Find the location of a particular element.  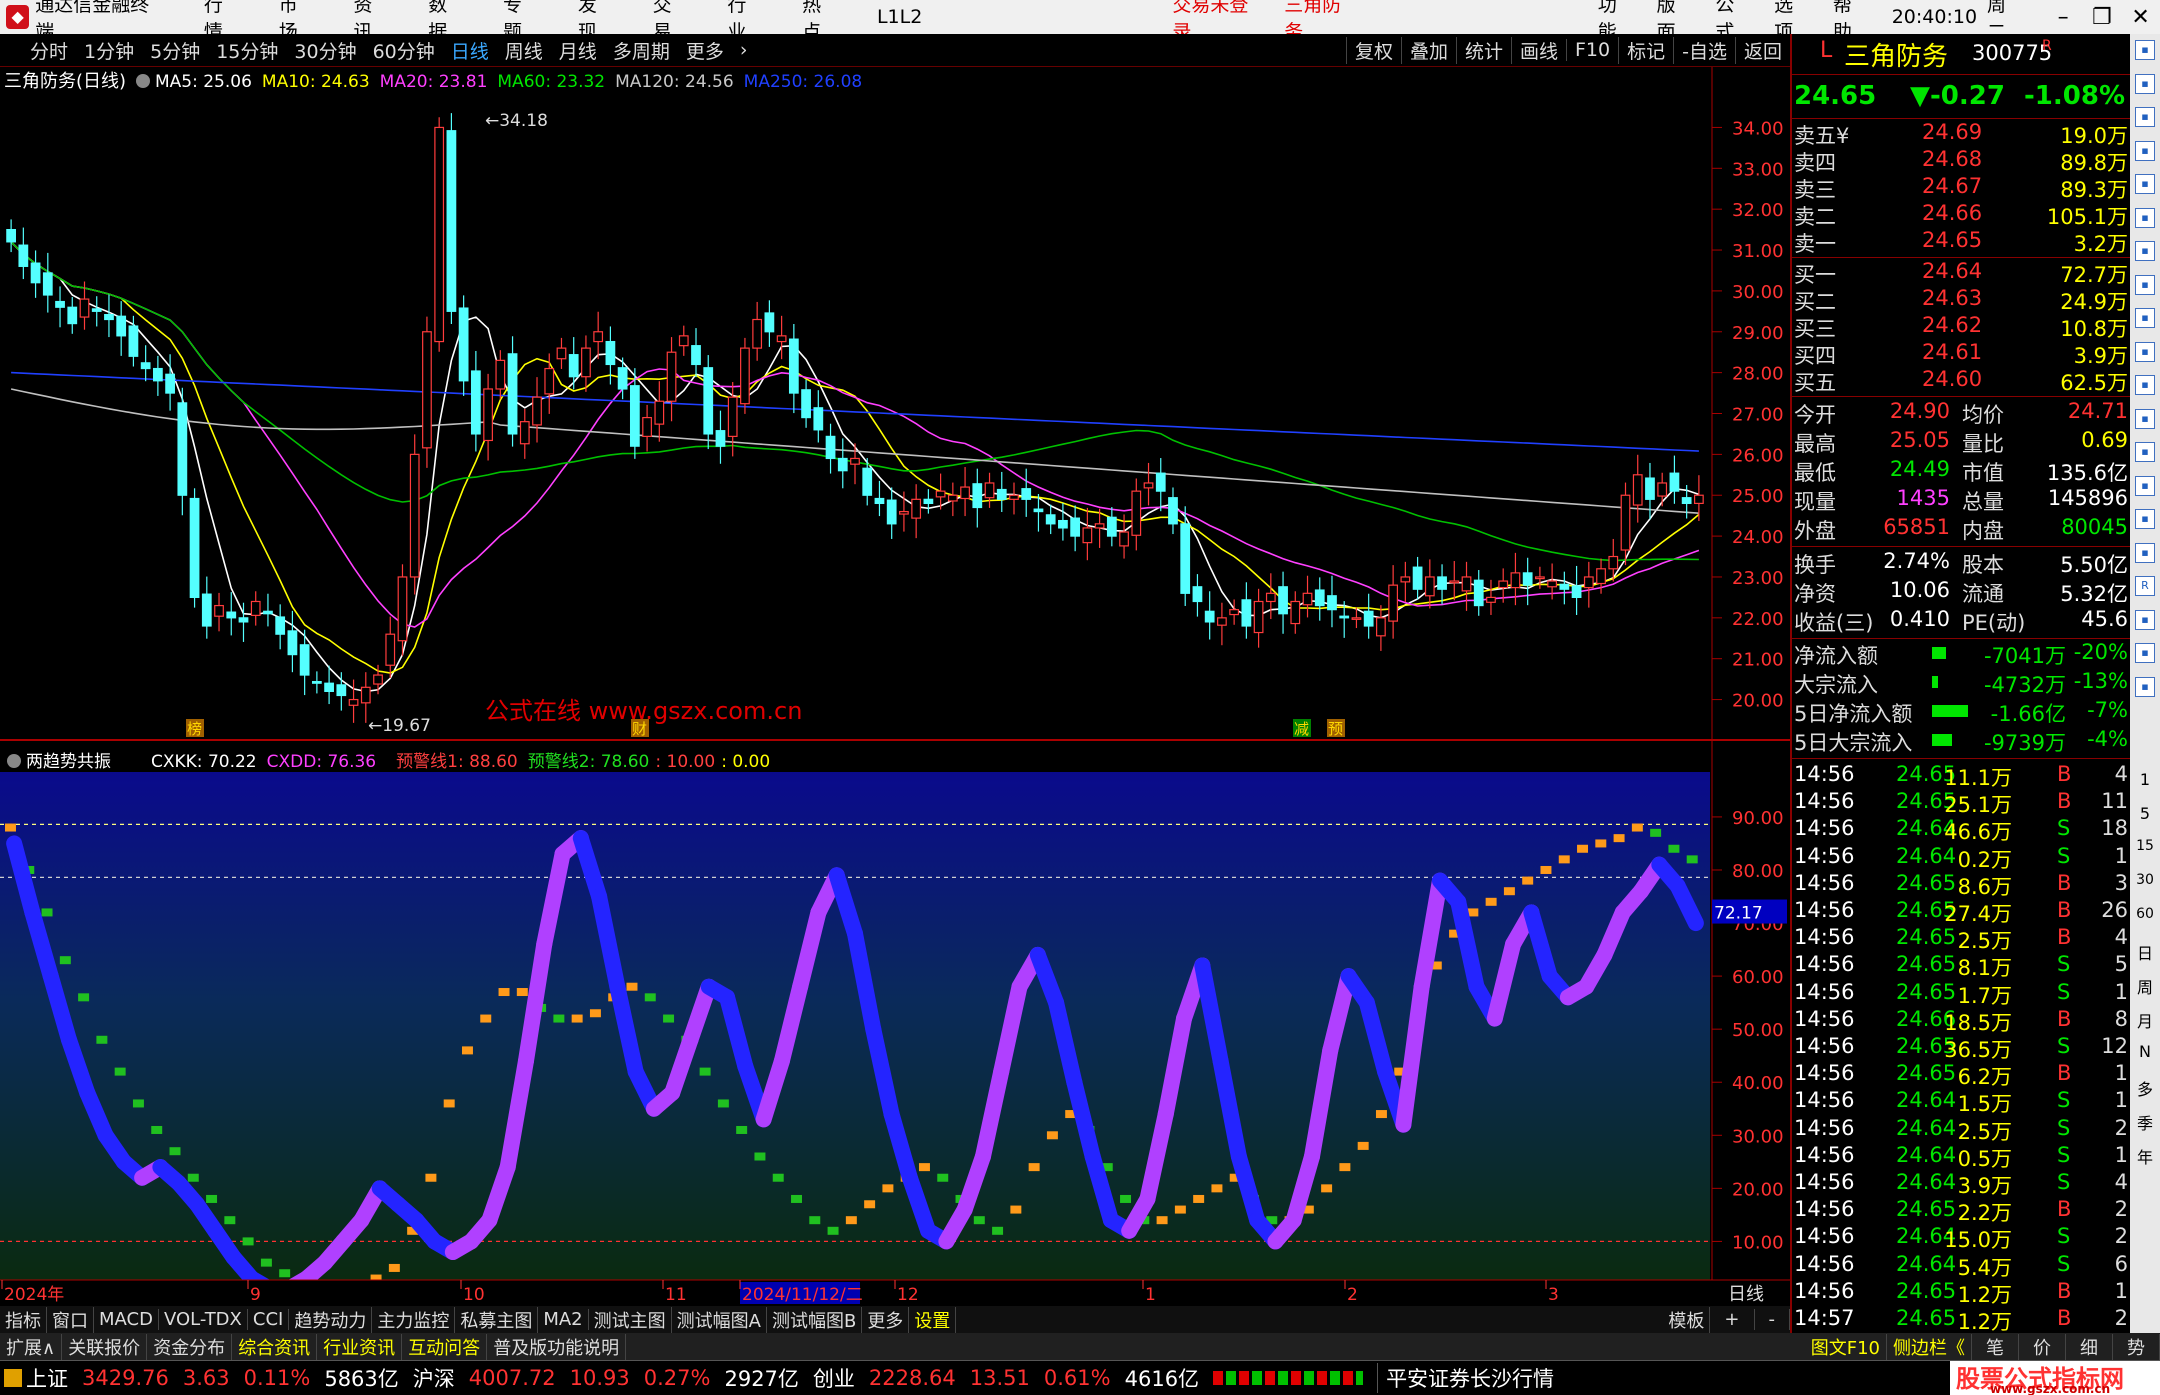

tab-hangye-zixun: 行业资讯 is located at coordinates (360, 1346).